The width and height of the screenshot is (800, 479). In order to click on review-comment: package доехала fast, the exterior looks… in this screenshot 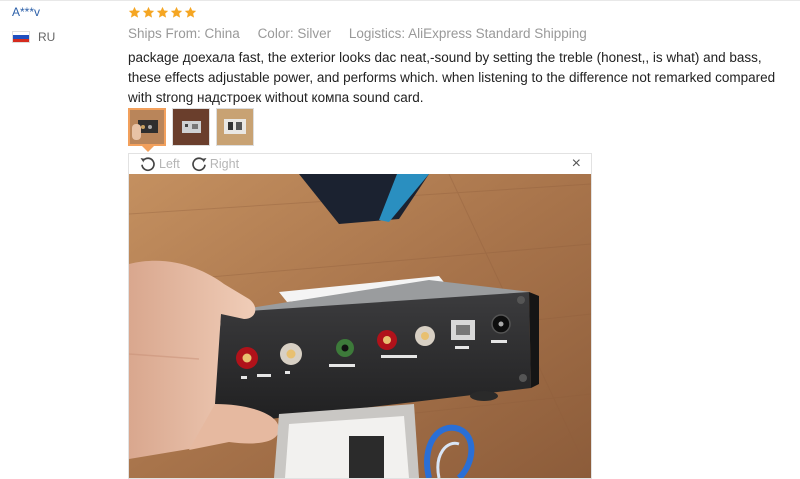, I will do `click(452, 77)`.